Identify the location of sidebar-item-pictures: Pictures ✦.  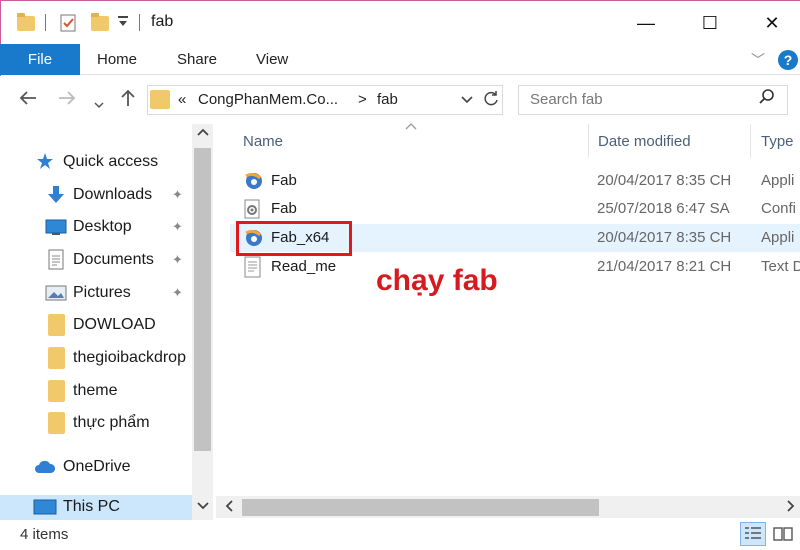
(96, 293).